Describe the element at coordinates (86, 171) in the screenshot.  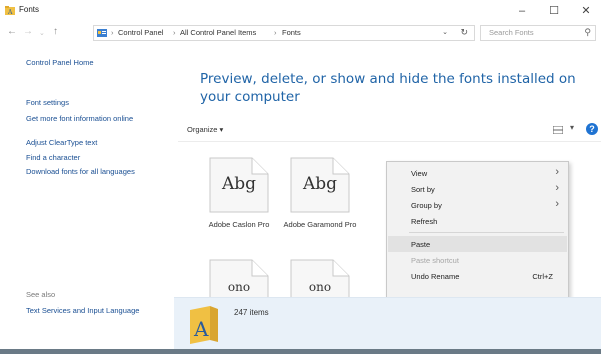
I see `sidebar-link-download-fonts: Download fonts for all languages` at that location.